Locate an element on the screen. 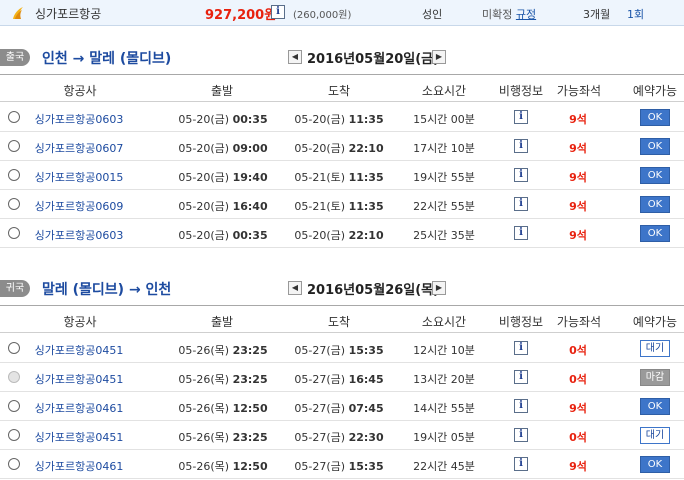 Image resolution: width=684 pixels, height=480 pixels. col-airline: 항공사 is located at coordinates (80, 322).